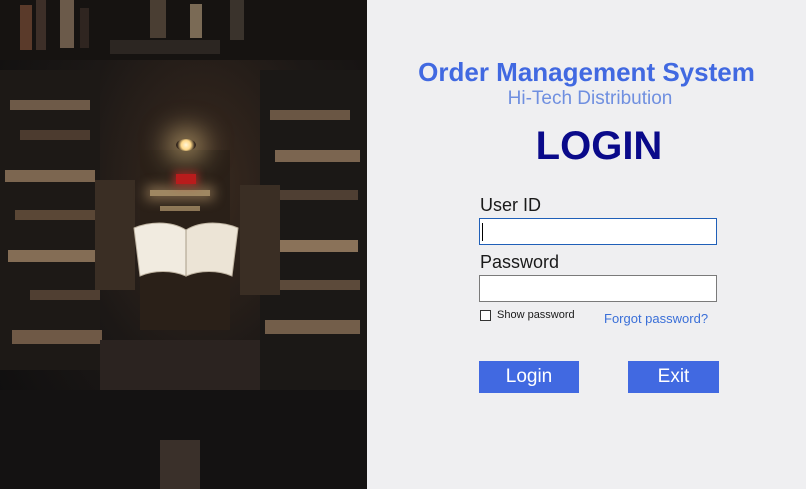 This screenshot has height=489, width=806. Describe the element at coordinates (511, 205) in the screenshot. I see `user-id-label: User ID` at that location.